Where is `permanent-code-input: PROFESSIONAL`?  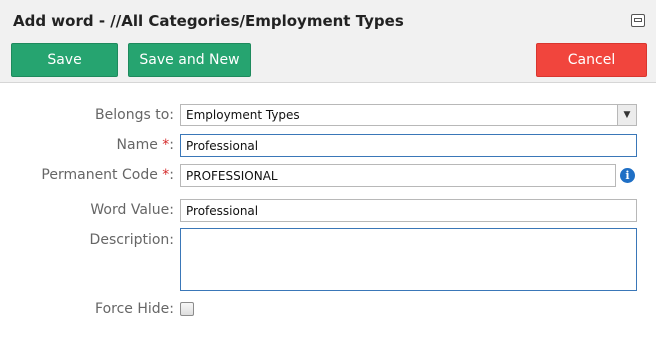 permanent-code-input: PROFESSIONAL is located at coordinates (398, 175).